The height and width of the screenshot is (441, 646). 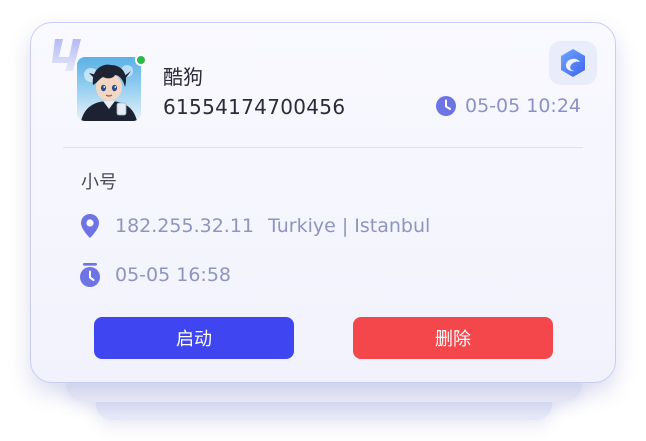 I want to click on account-tag: 小号, so click(x=99, y=182).